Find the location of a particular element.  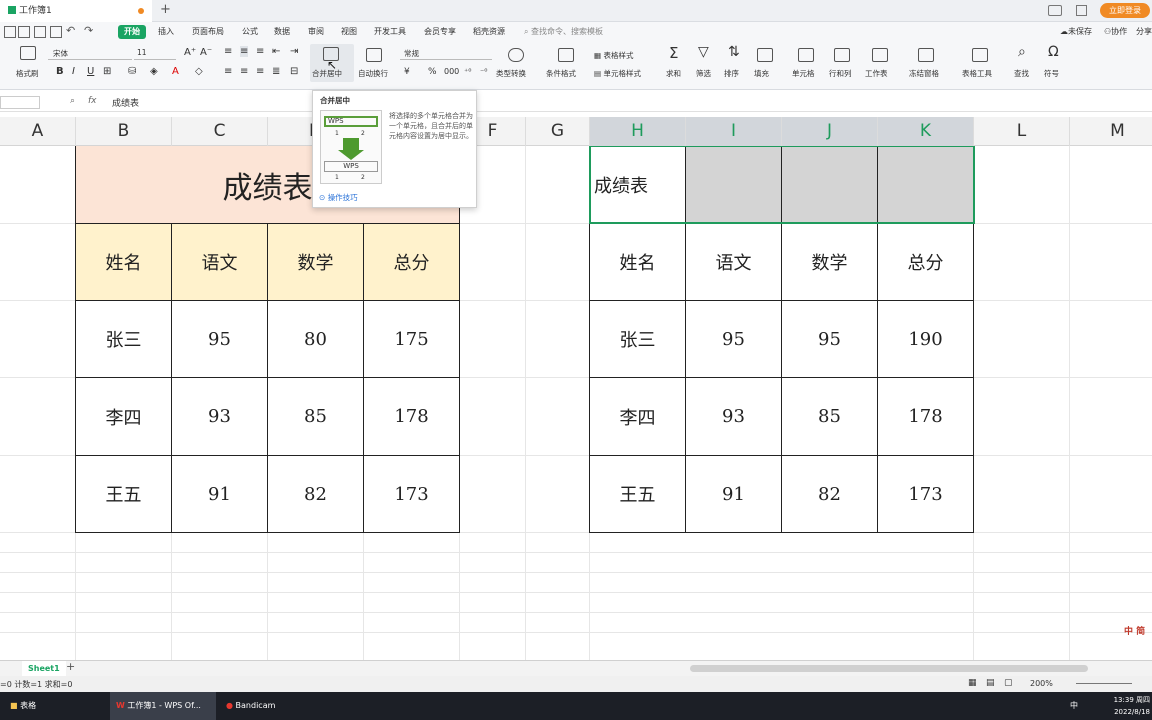

layout-icon is located at coordinates (1055, 10).